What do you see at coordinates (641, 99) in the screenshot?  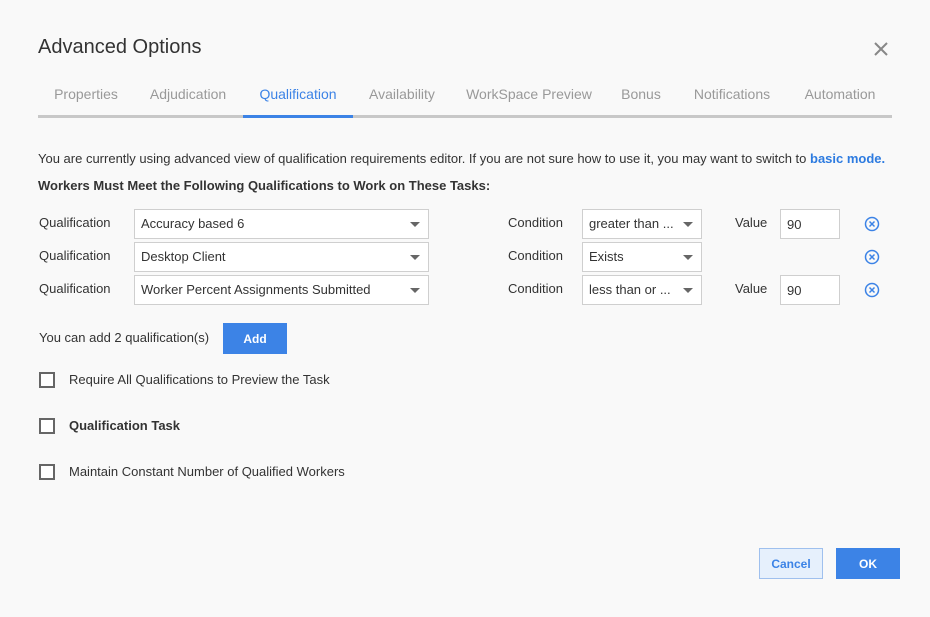 I see `tab-bonus: Bonus` at bounding box center [641, 99].